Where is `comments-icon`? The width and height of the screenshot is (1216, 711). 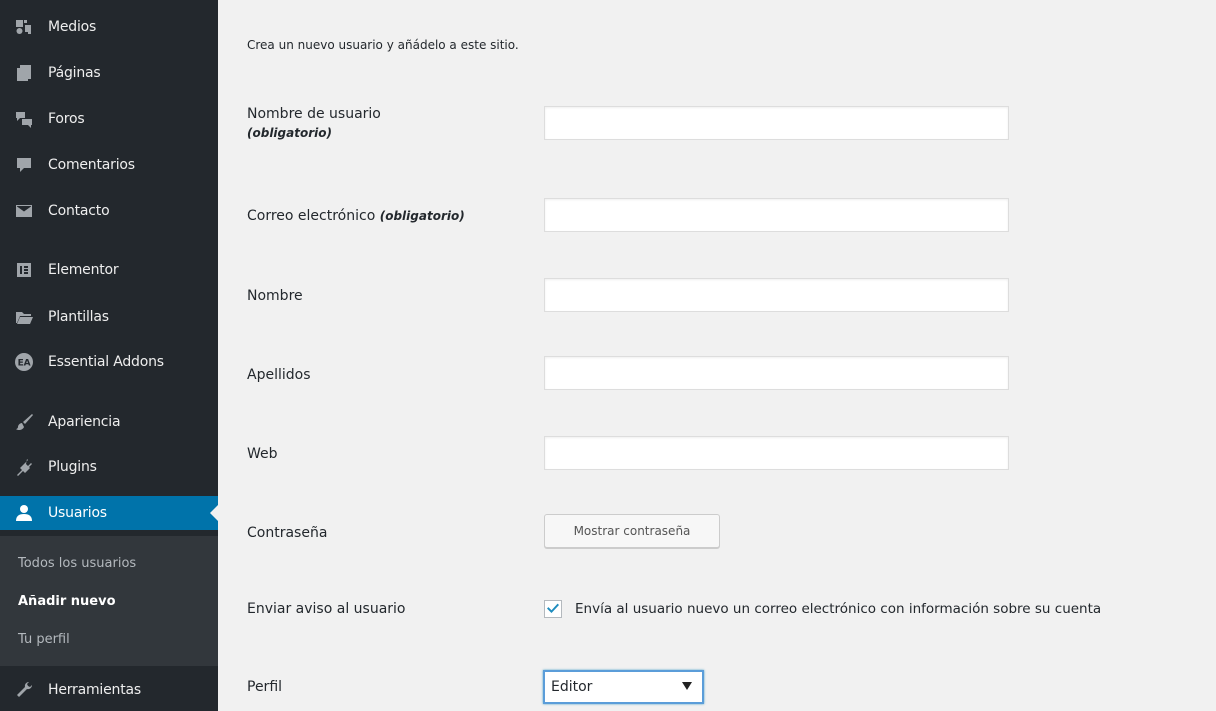 comments-icon is located at coordinates (24, 165).